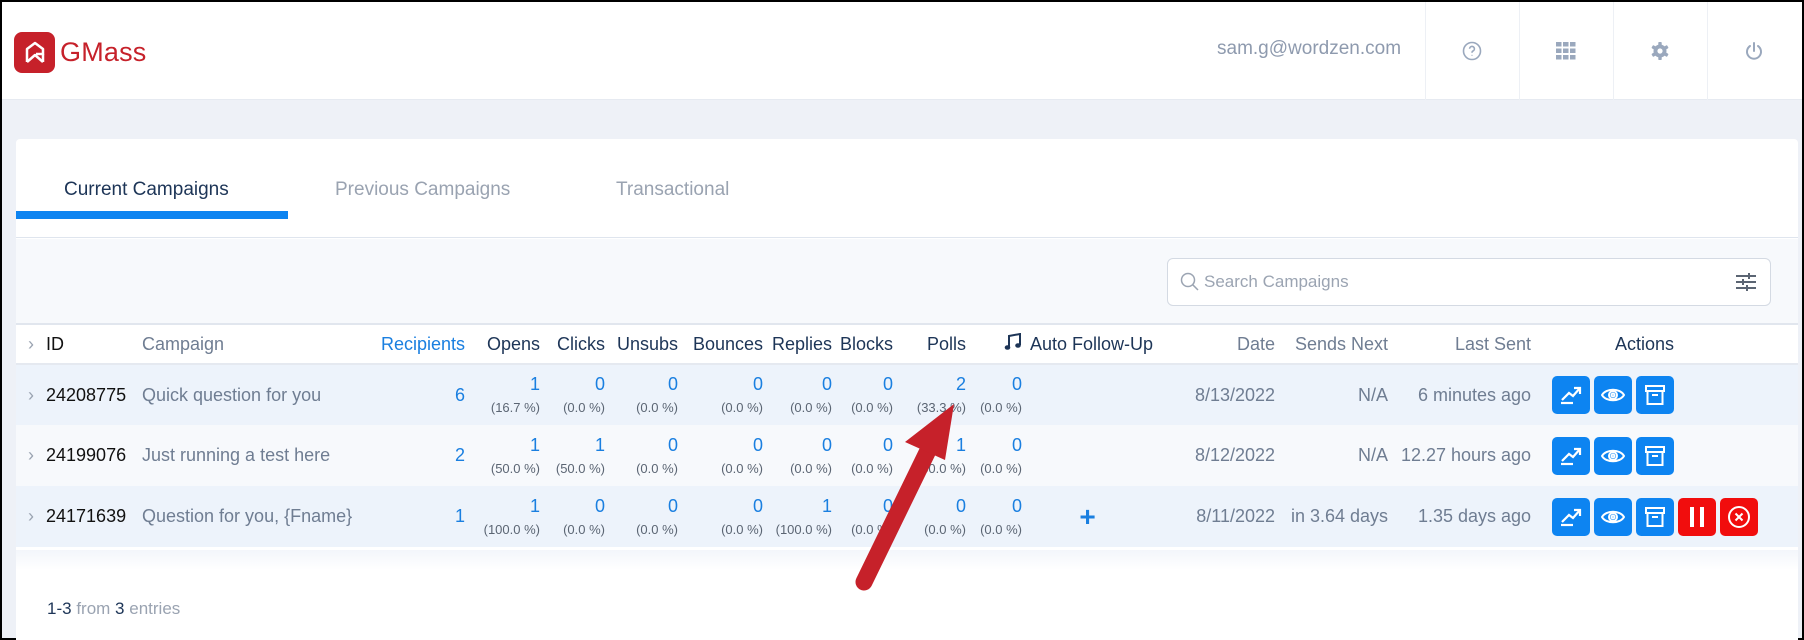 The height and width of the screenshot is (640, 1804). Describe the element at coordinates (502, 345) in the screenshot. I see `col-header-opens: Opens` at that location.